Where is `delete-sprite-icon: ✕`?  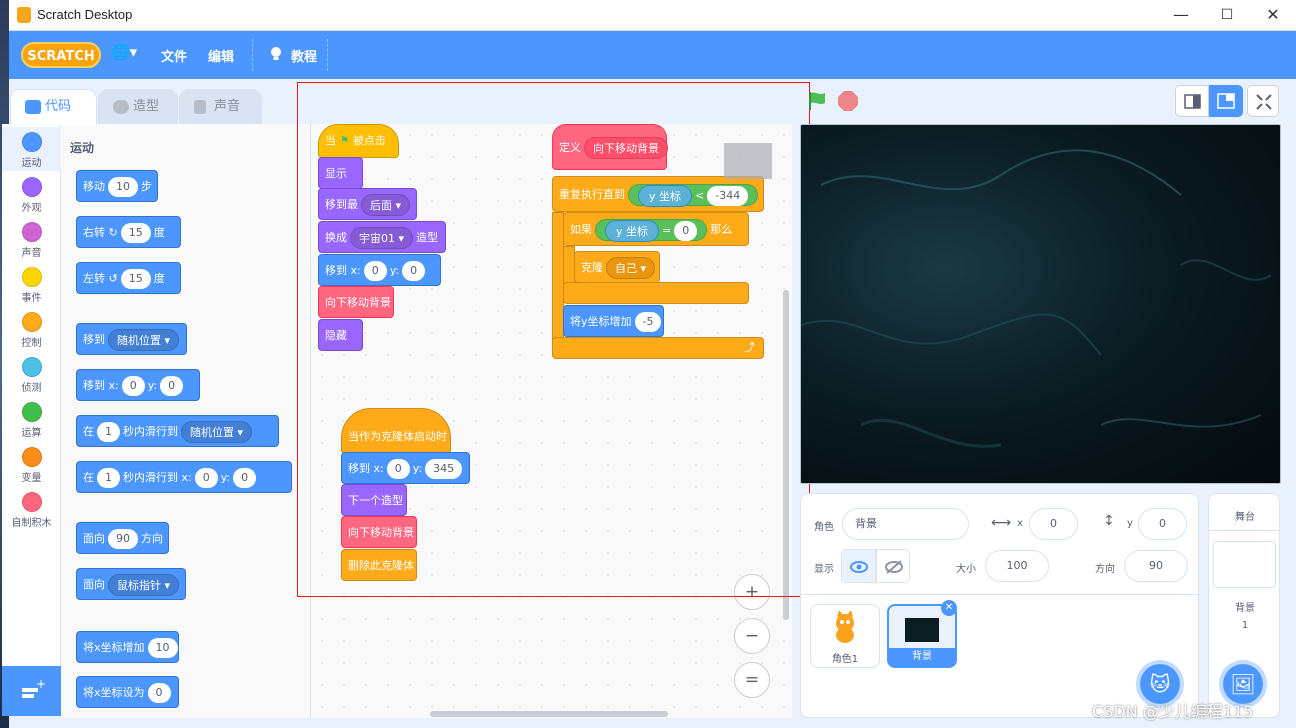
delete-sprite-icon: ✕ is located at coordinates (949, 608).